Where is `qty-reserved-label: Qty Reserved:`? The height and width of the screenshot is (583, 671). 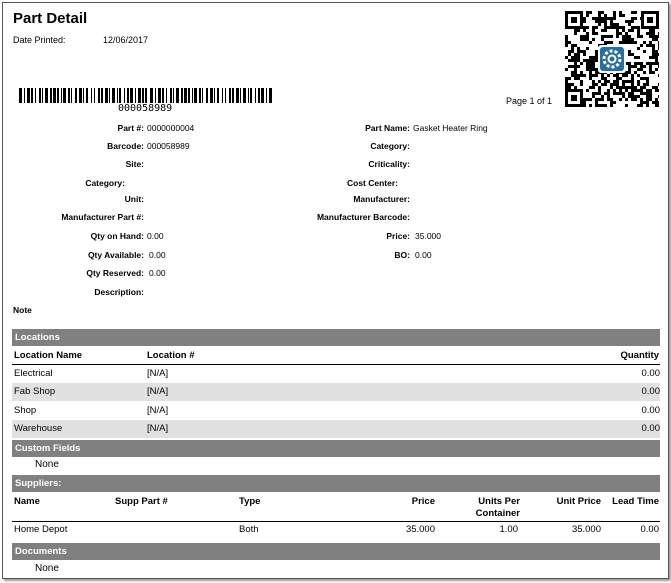
qty-reserved-label: Qty Reserved: is located at coordinates (115, 273).